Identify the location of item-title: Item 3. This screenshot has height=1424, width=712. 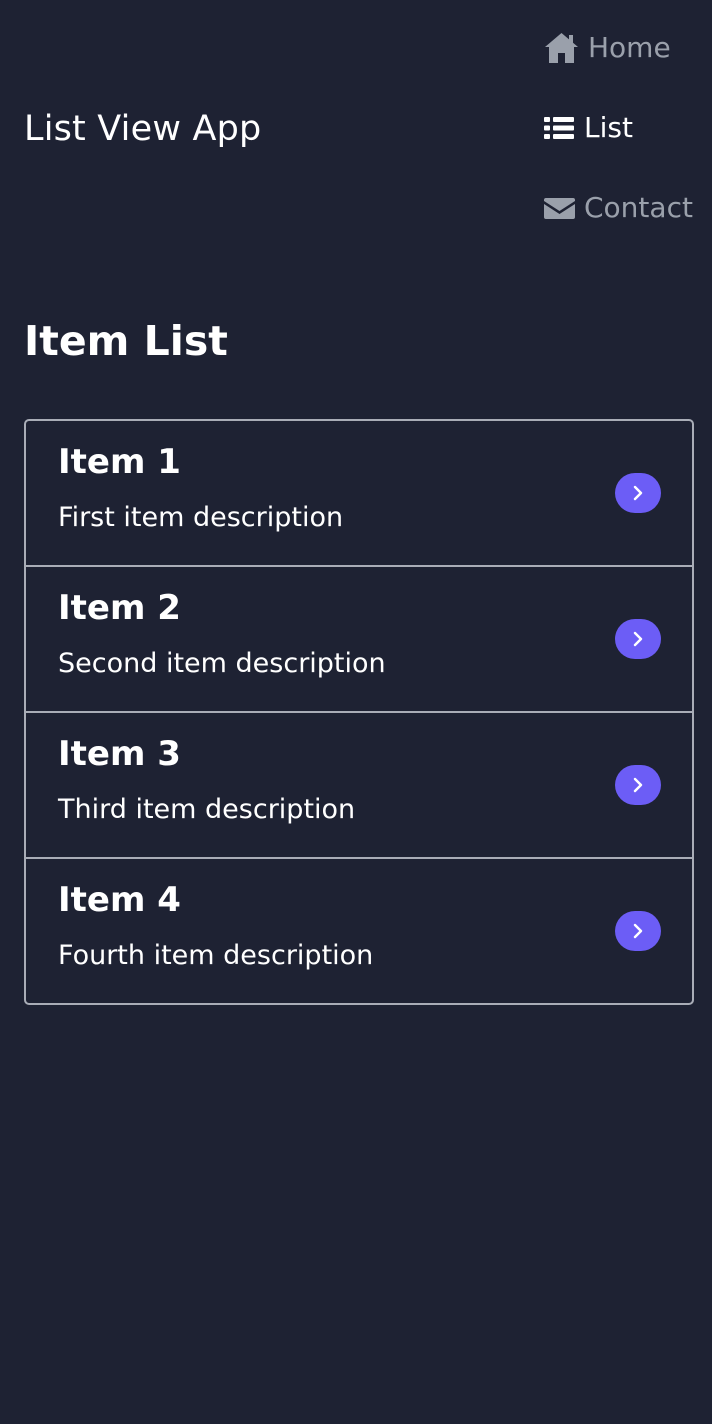
(119, 754).